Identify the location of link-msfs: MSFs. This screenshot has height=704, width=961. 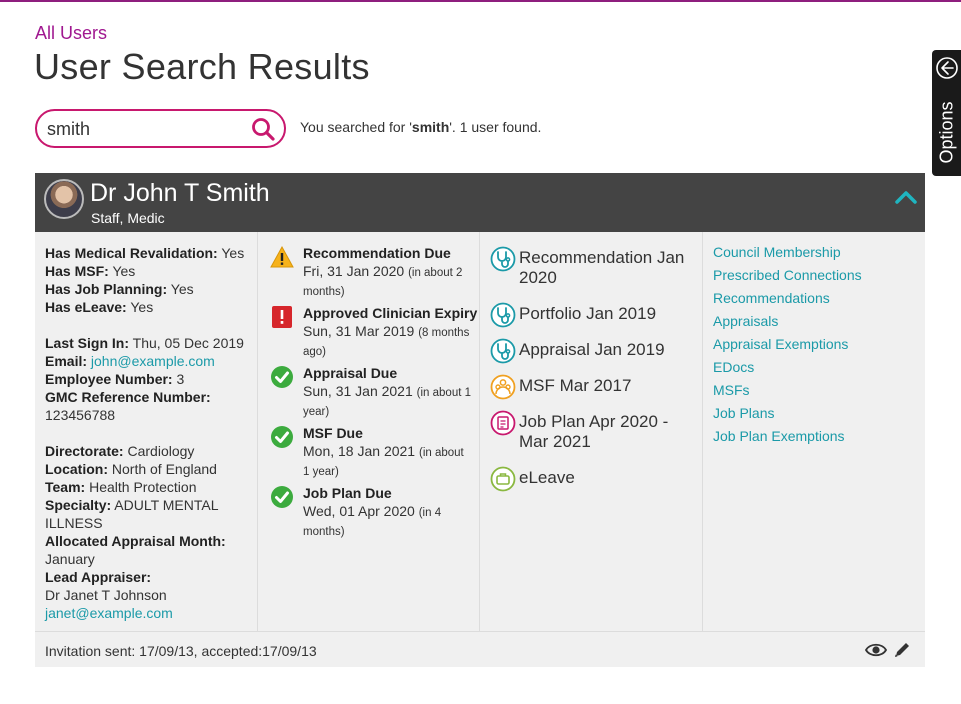
(819, 390).